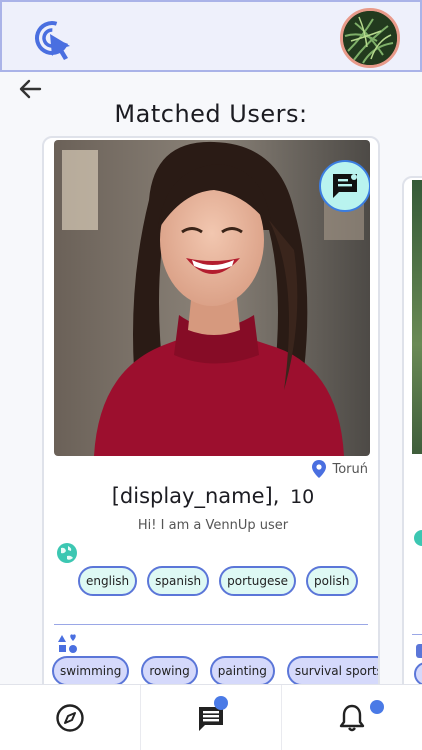  Describe the element at coordinates (332, 581) in the screenshot. I see `language-chip: polish` at that location.